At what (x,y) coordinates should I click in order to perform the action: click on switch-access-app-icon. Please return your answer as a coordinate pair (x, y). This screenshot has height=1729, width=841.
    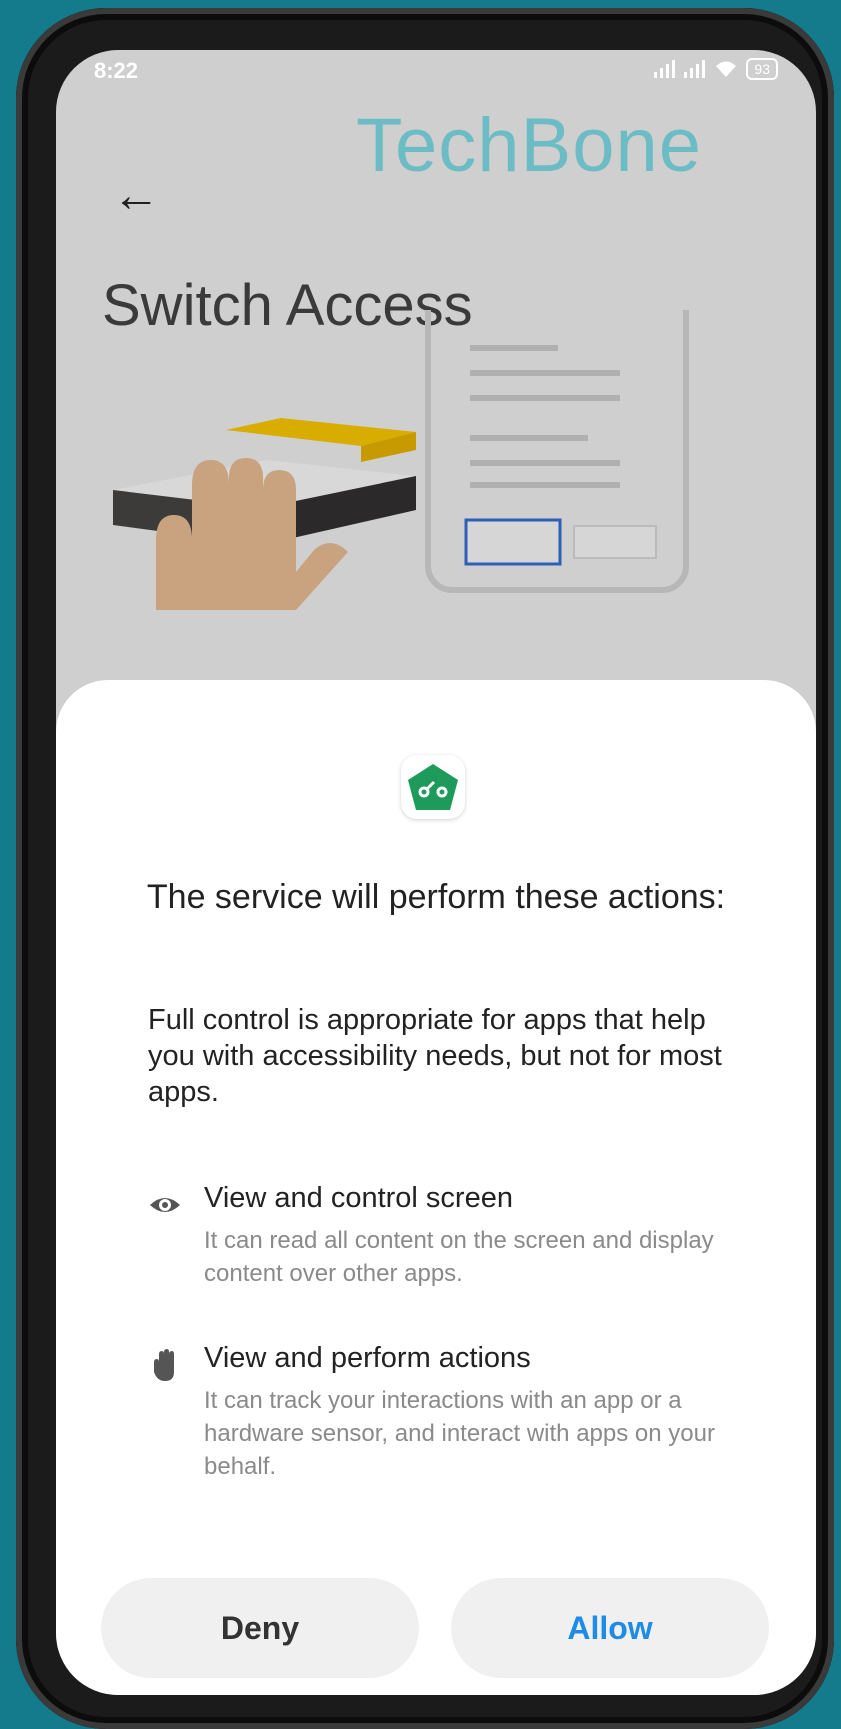
    Looking at the image, I should click on (433, 787).